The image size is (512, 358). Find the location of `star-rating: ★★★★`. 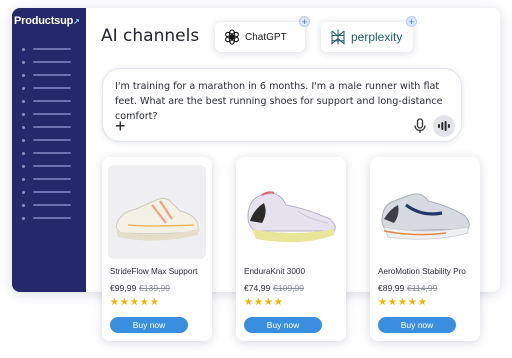

star-rating: ★★★★ is located at coordinates (264, 302).